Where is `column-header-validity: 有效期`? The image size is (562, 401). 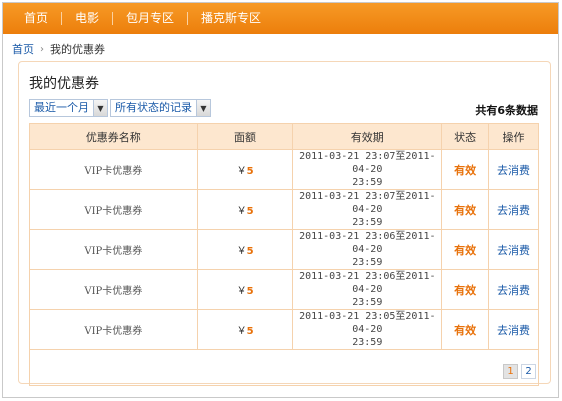 column-header-validity: 有效期 is located at coordinates (367, 136).